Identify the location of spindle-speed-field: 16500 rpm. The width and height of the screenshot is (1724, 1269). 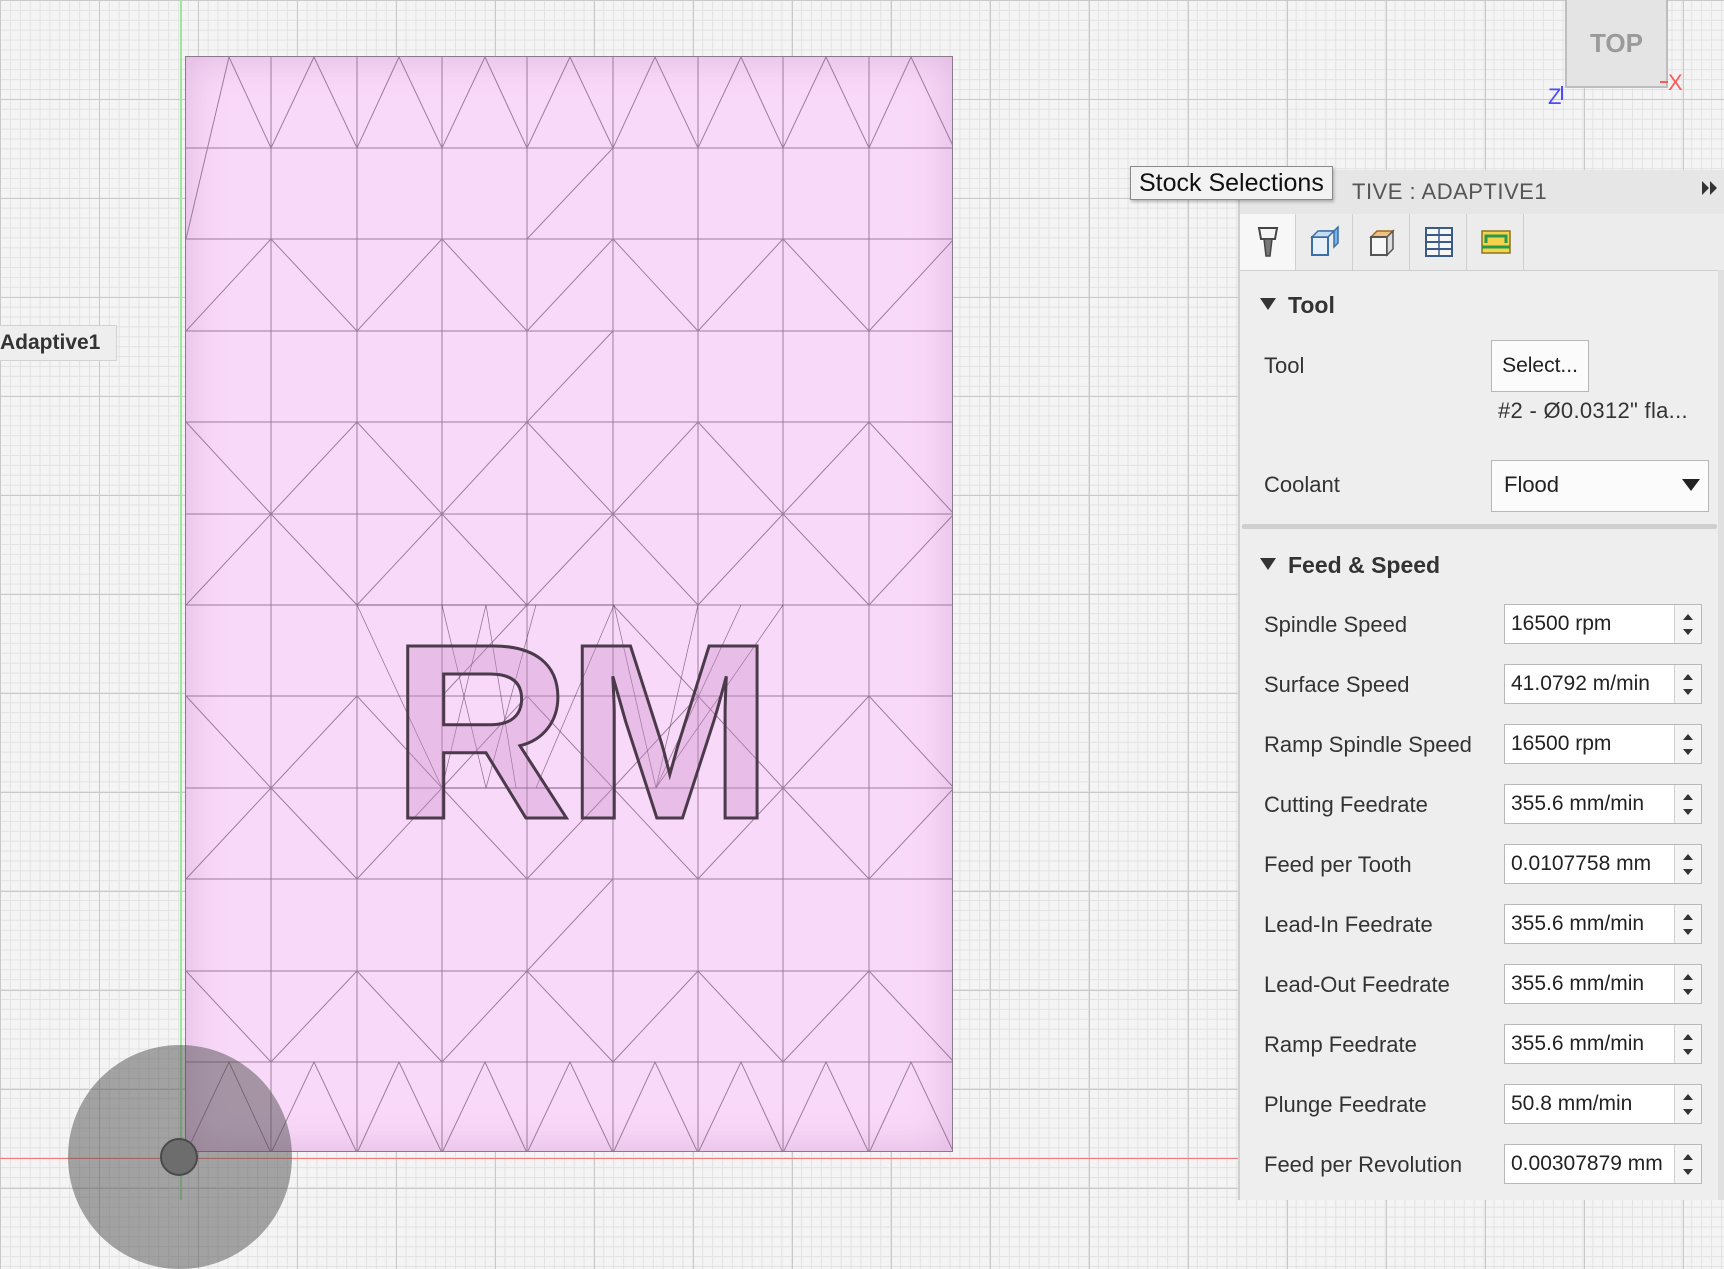
(1603, 624).